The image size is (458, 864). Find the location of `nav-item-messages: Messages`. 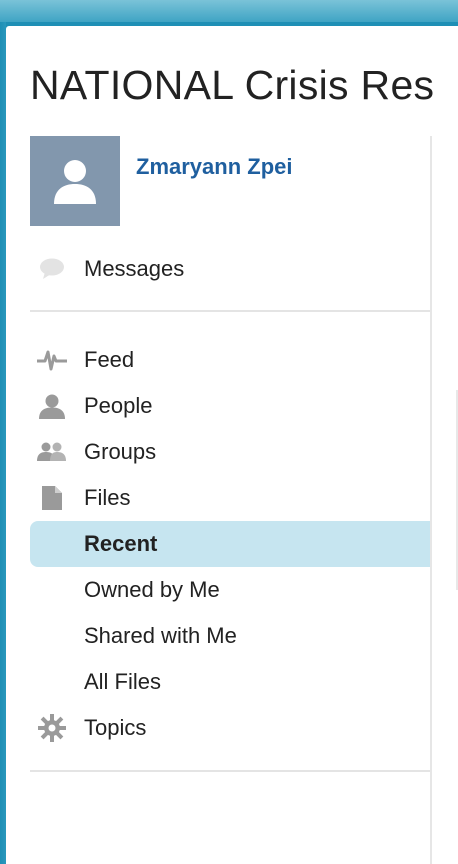

nav-item-messages: Messages is located at coordinates (230, 269).